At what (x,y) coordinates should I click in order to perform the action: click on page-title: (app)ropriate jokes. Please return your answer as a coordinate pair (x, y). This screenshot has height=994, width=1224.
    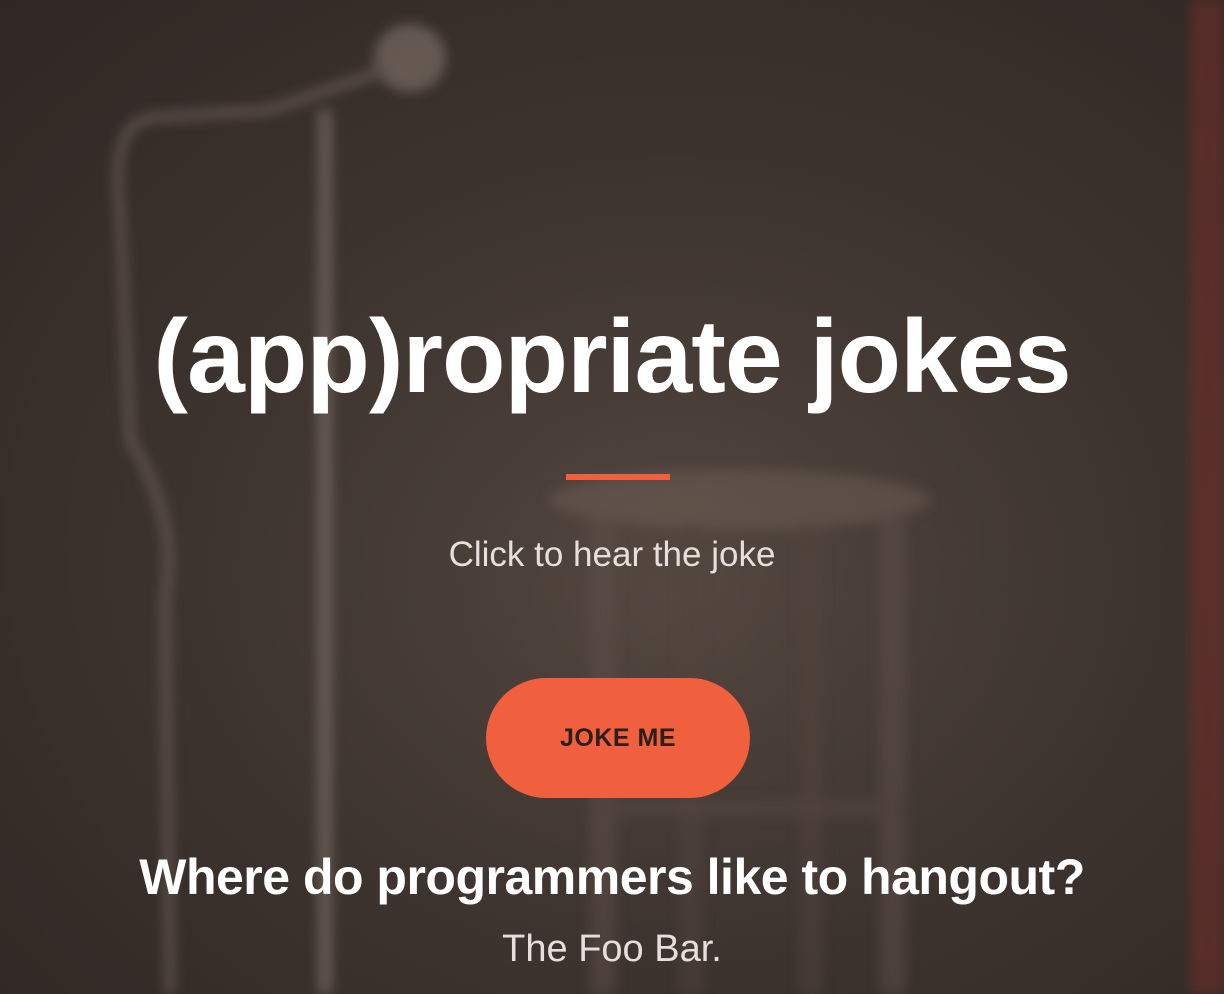
    Looking at the image, I should click on (612, 357).